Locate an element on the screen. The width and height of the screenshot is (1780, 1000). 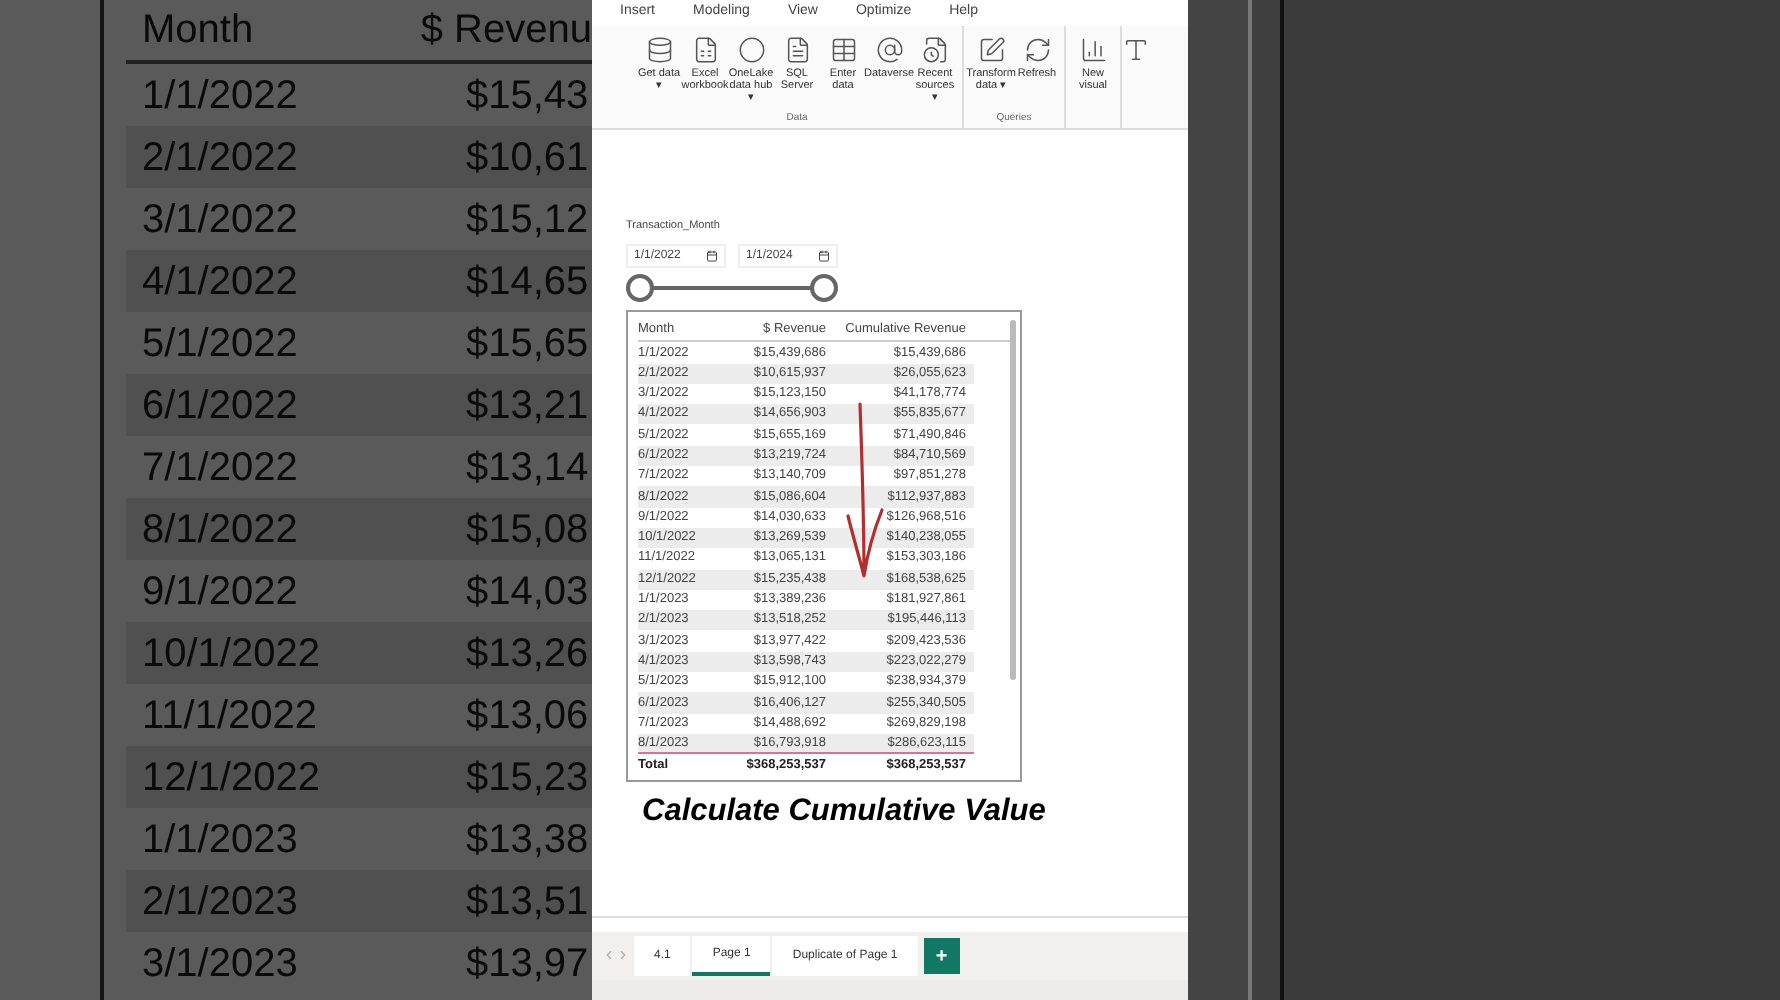
table-cell-text: 2/1/2022 is located at coordinates (220, 158).